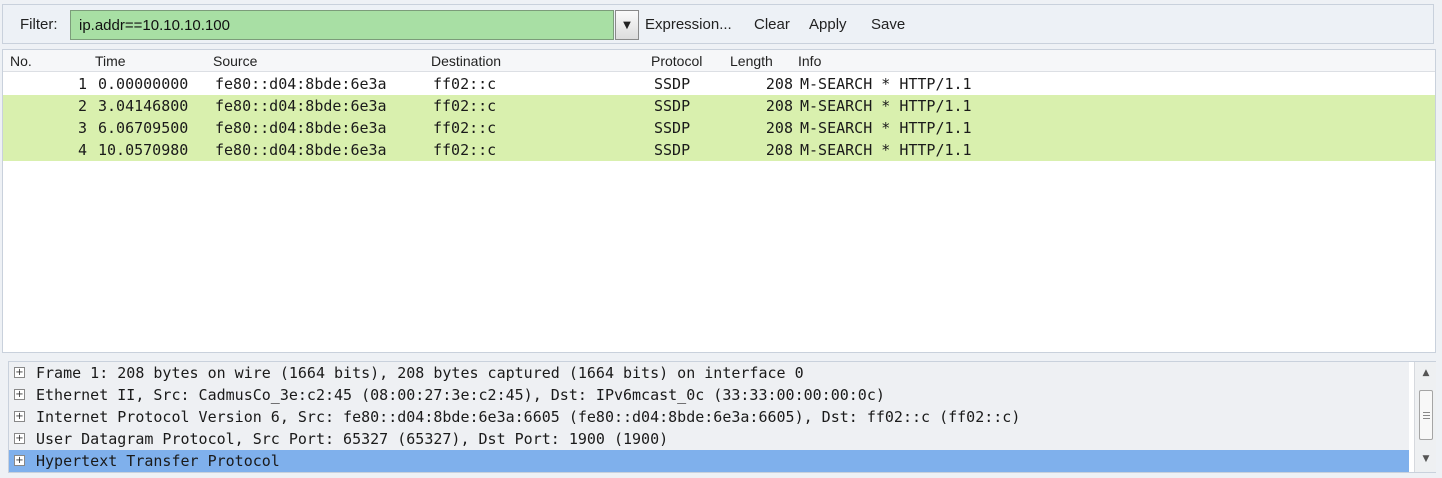 The image size is (1442, 478). I want to click on packet-time: 6.06709500, so click(143, 128).